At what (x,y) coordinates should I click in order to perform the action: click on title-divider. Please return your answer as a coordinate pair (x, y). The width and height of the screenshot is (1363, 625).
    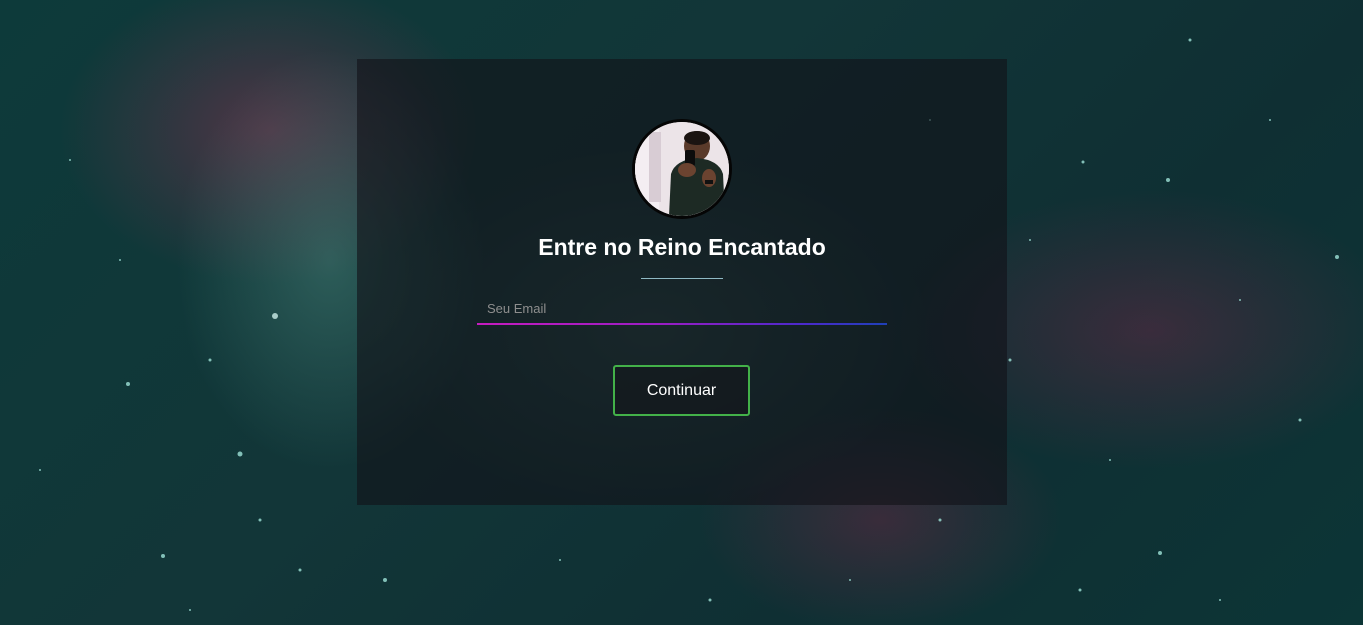
    Looking at the image, I should click on (682, 278).